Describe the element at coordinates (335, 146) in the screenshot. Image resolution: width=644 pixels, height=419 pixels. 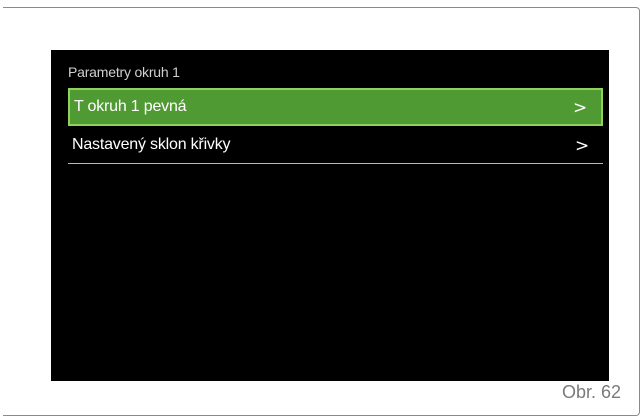
I see `menu-item-nastaveny-sklon-krivky: Nastavený sklon křivky >` at that location.